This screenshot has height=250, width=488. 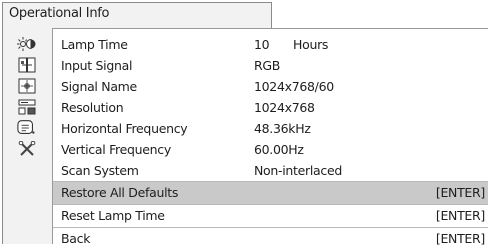 I want to click on menu-title: Operational Info, so click(x=59, y=13).